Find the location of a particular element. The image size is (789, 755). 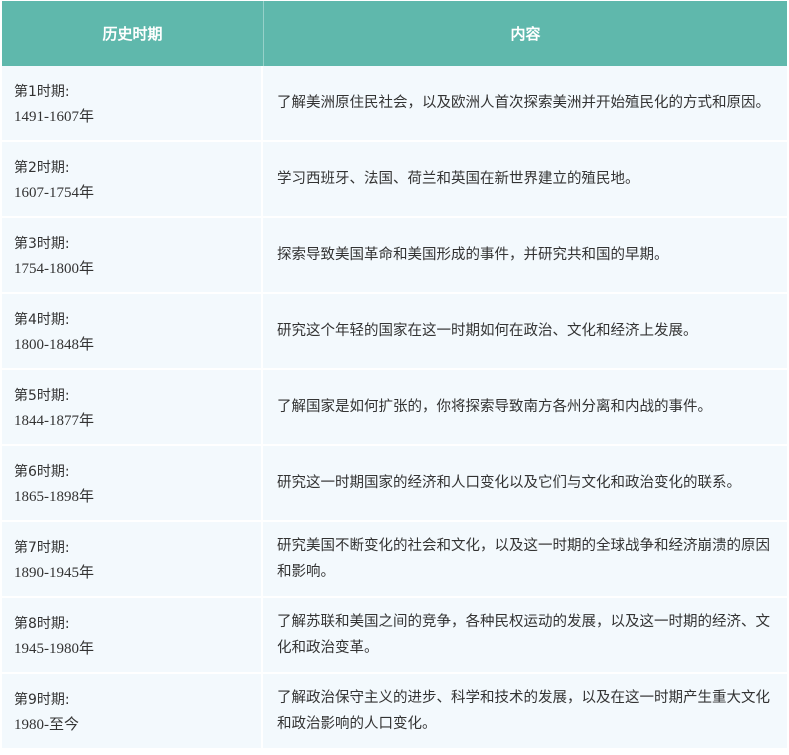

period-label: 第3时期: is located at coordinates (42, 244).